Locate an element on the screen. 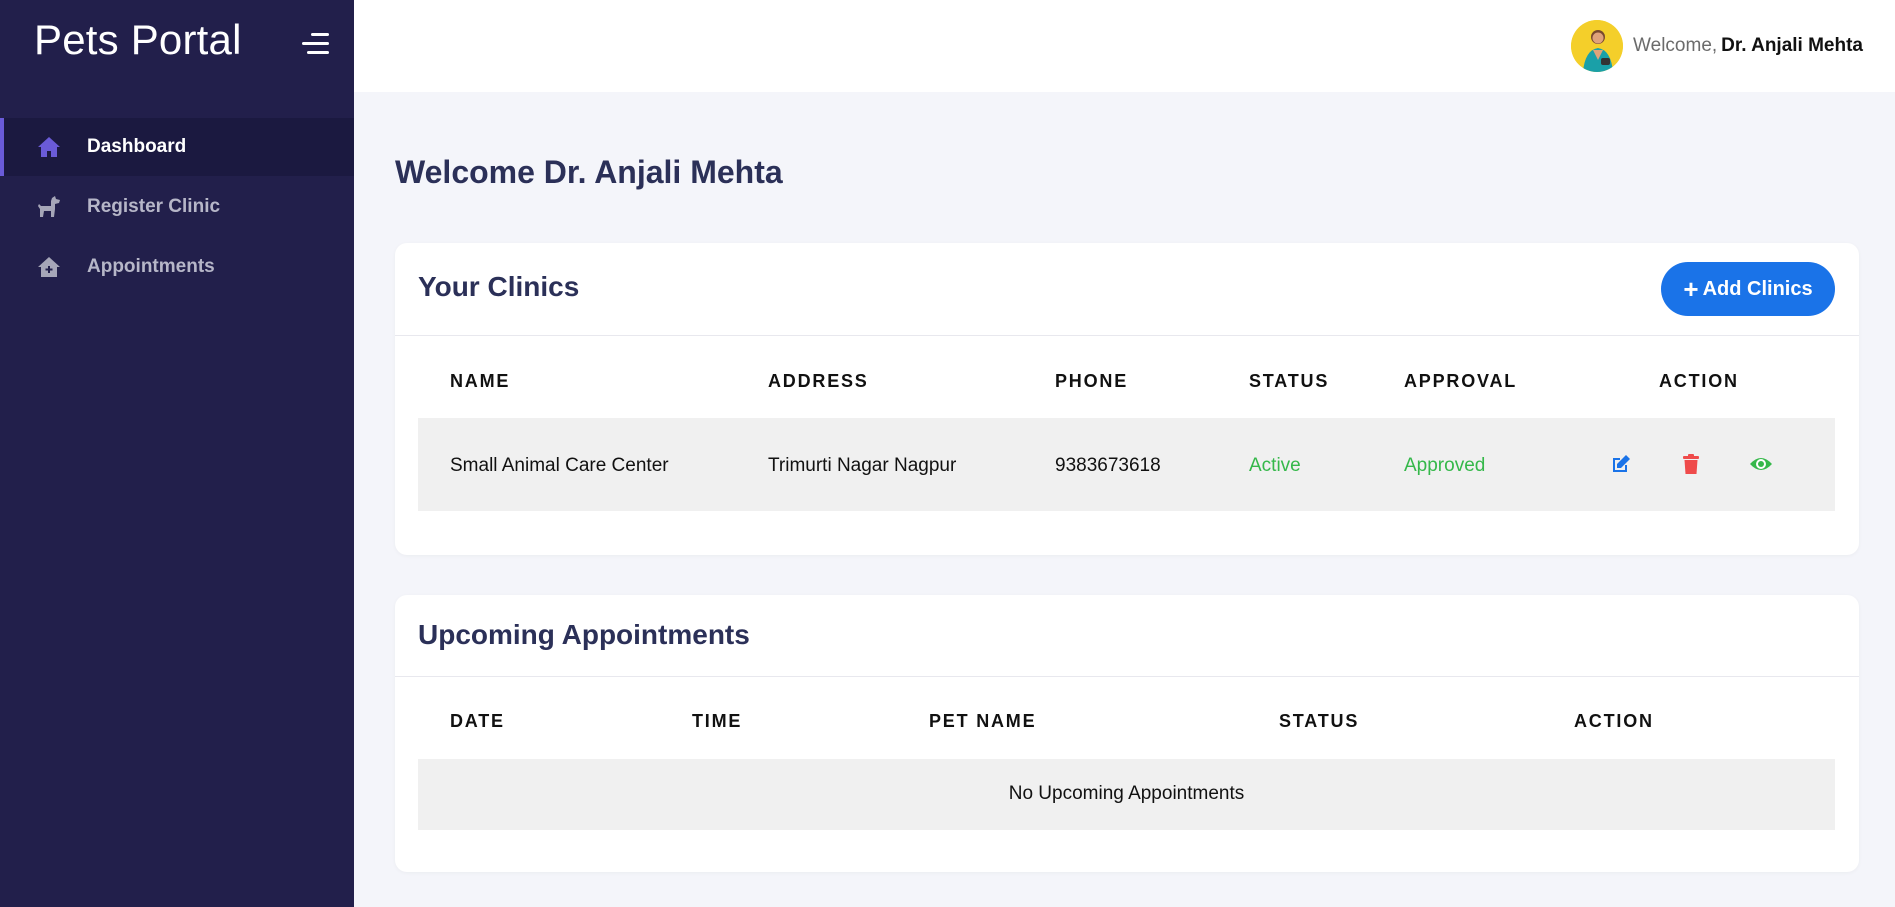 This screenshot has height=907, width=1895. column-header-phone: PHONE is located at coordinates (1092, 381).